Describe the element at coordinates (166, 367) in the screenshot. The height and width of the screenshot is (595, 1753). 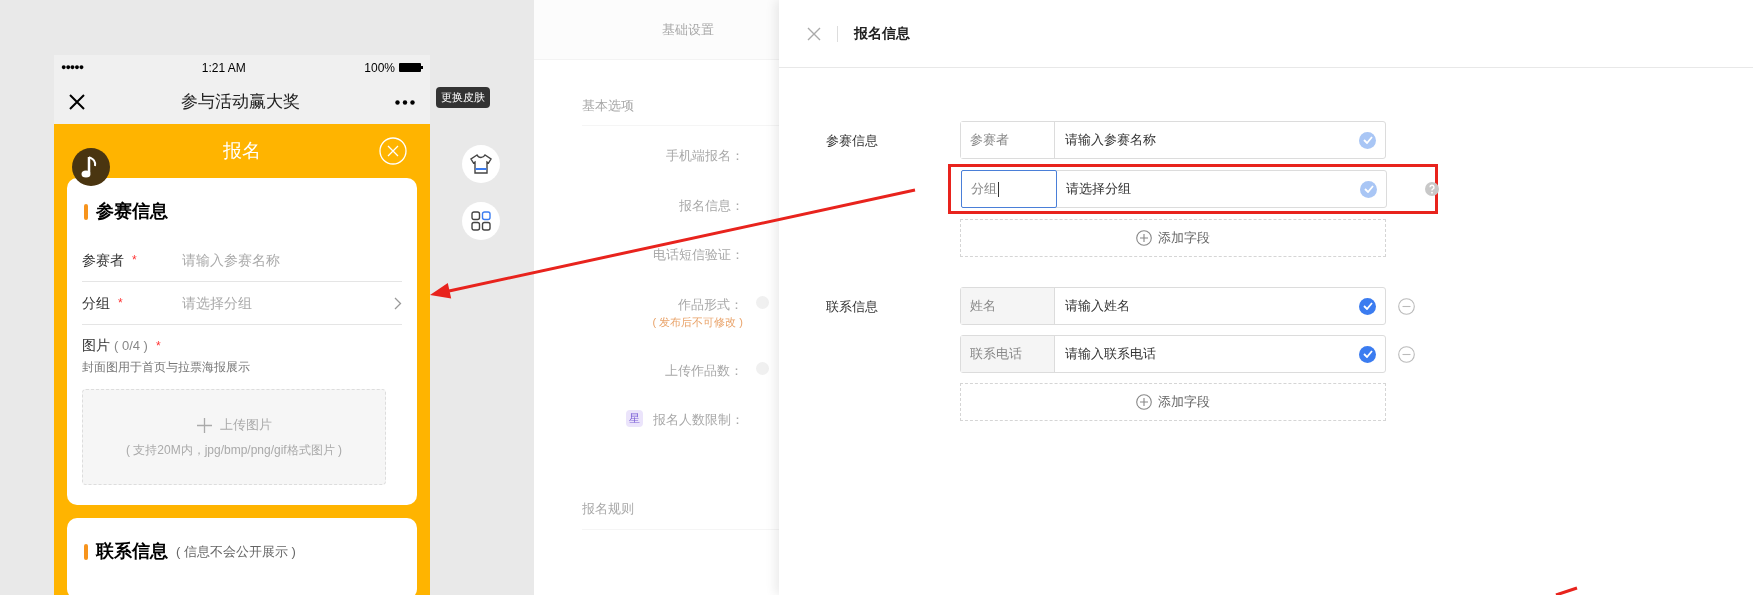
I see `field-hint: 封面图用于首页与拉票海报展示` at that location.